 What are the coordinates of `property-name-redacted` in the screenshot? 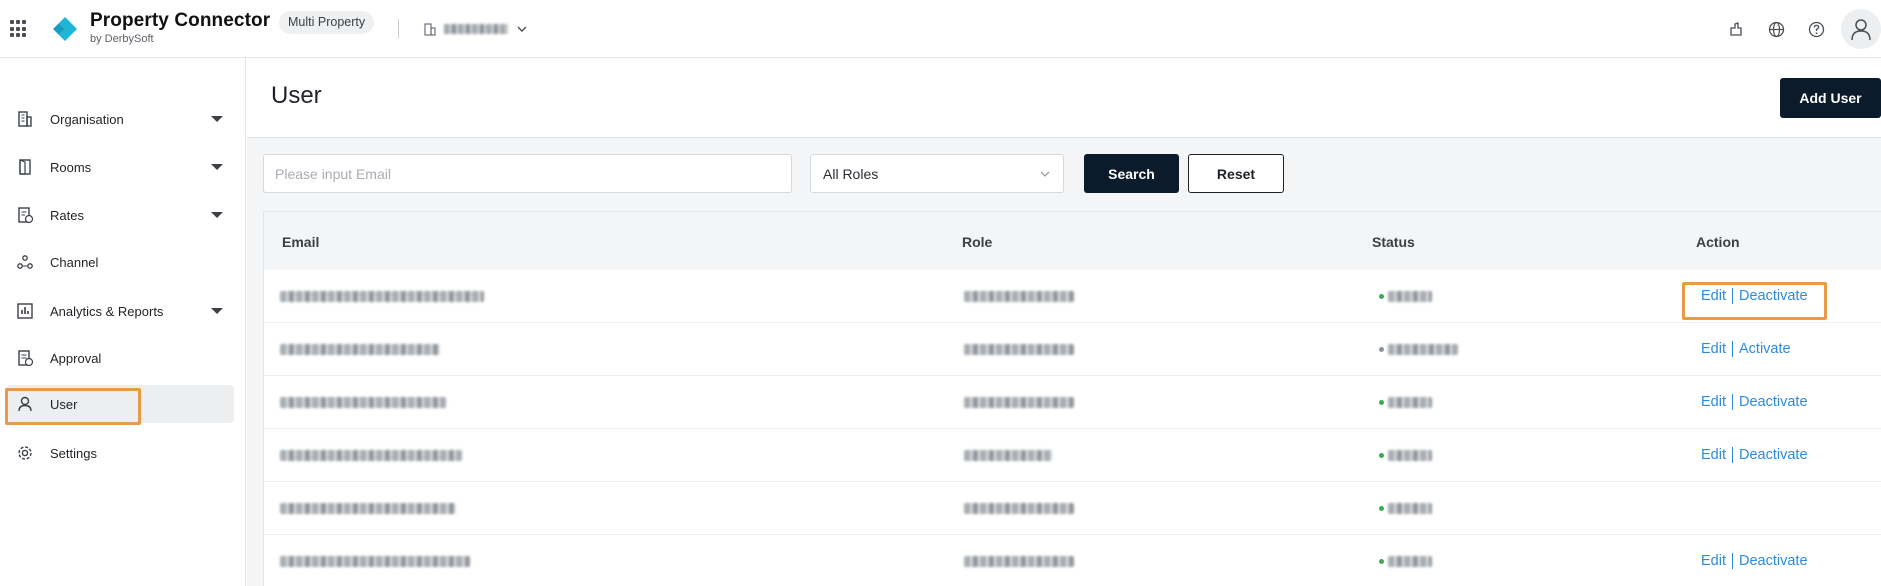 It's located at (476, 29).